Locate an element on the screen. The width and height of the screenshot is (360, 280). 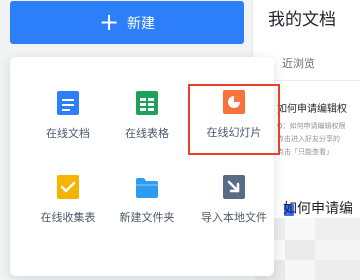
recent-tab: 近浏览 is located at coordinates (298, 63).